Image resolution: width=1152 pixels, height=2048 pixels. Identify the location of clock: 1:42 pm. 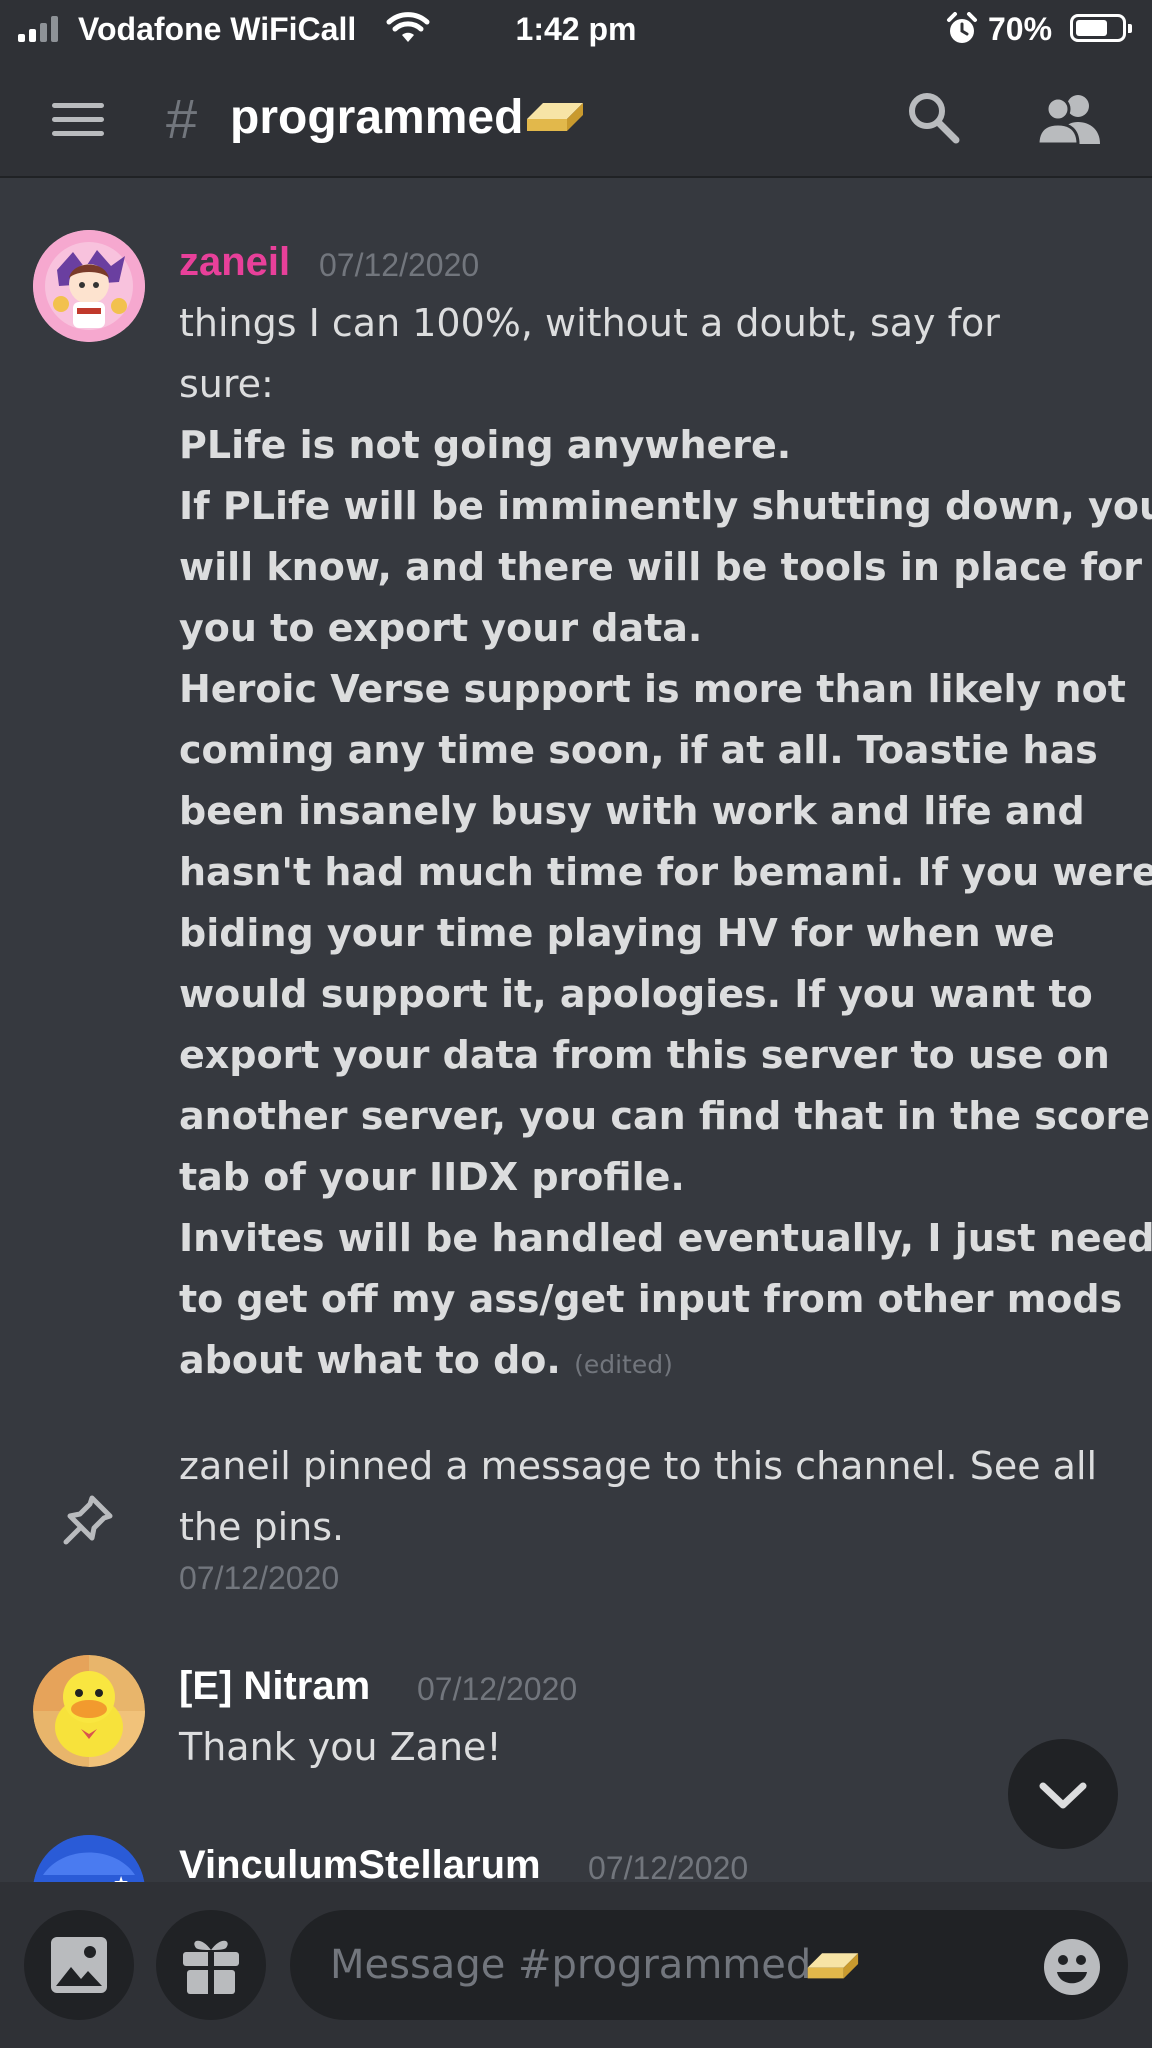
(576, 29).